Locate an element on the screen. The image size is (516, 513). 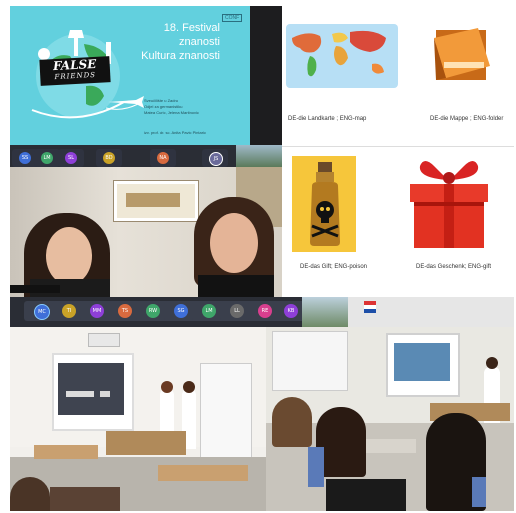
gift-box-icon is located at coordinates (449, 204).